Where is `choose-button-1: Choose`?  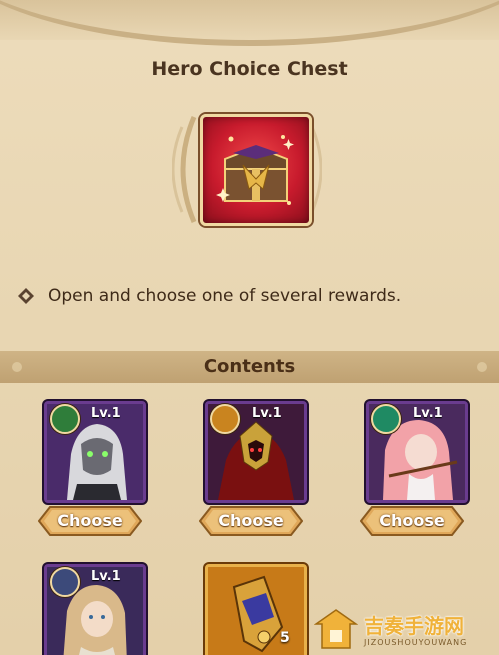 choose-button-1: Choose is located at coordinates (90, 521).